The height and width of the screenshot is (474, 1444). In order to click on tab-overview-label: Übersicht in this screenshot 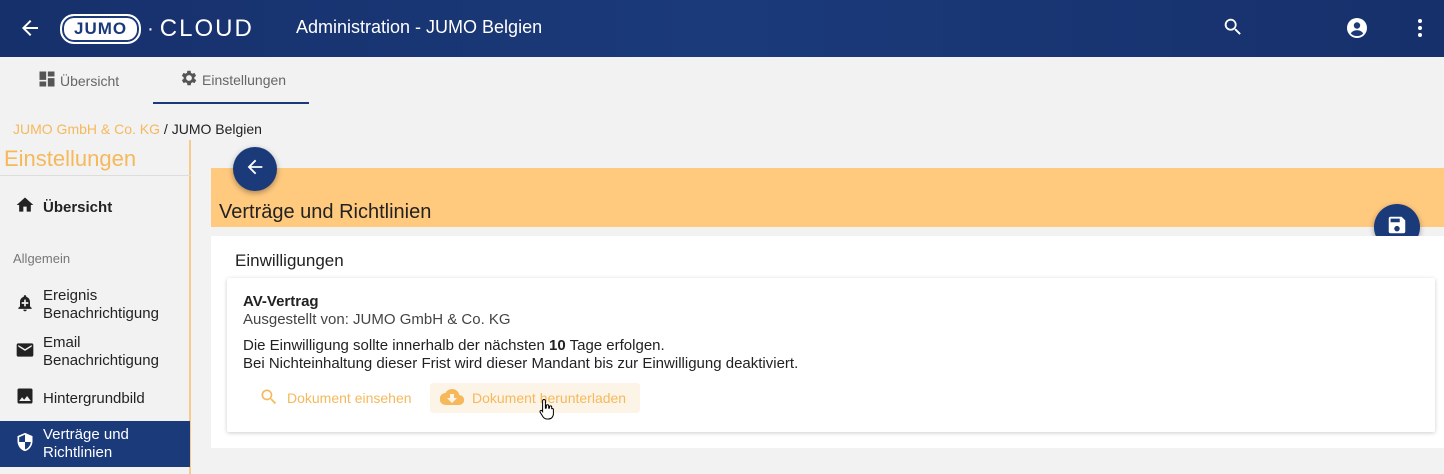, I will do `click(90, 80)`.